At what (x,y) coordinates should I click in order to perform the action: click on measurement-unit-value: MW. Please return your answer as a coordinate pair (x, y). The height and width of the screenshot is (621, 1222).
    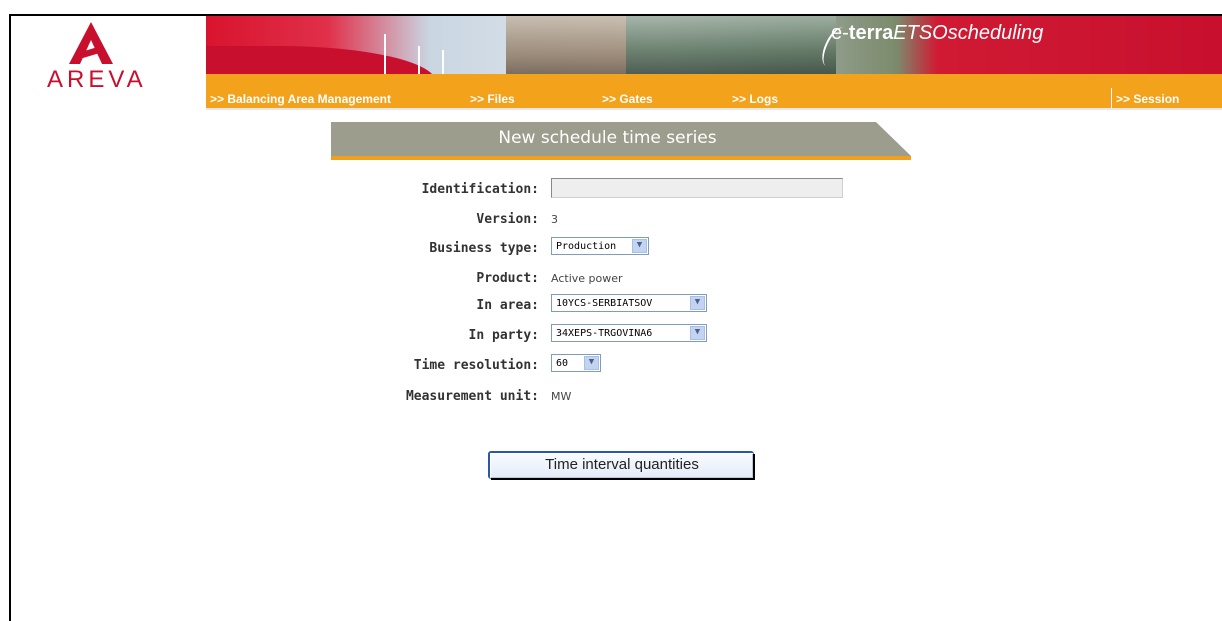
    Looking at the image, I should click on (561, 396).